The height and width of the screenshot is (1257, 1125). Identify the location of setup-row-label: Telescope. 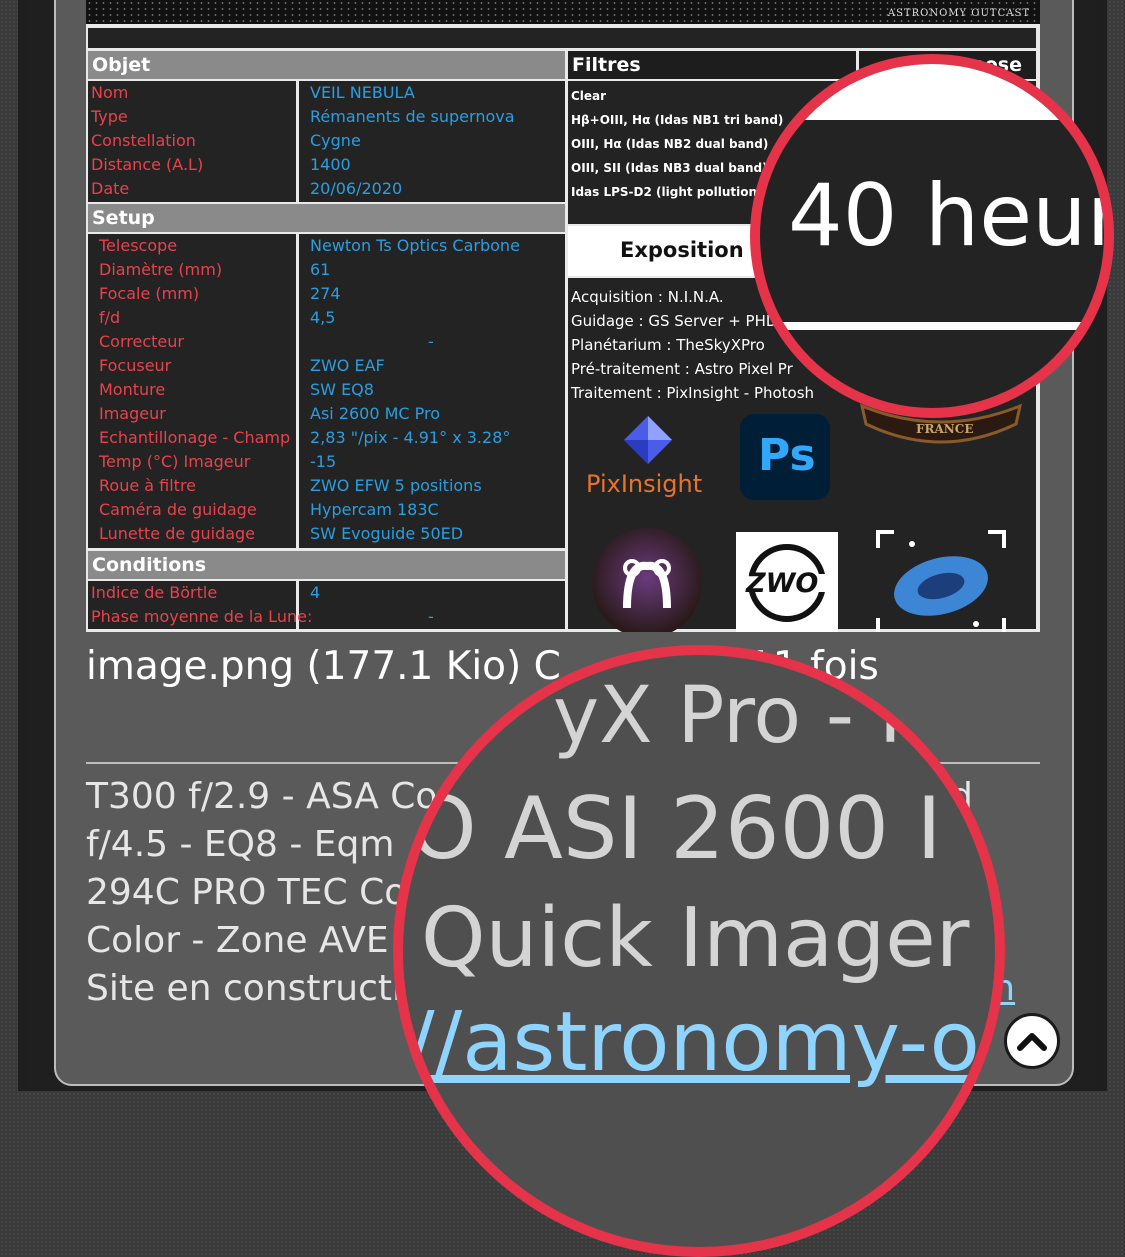
(138, 245).